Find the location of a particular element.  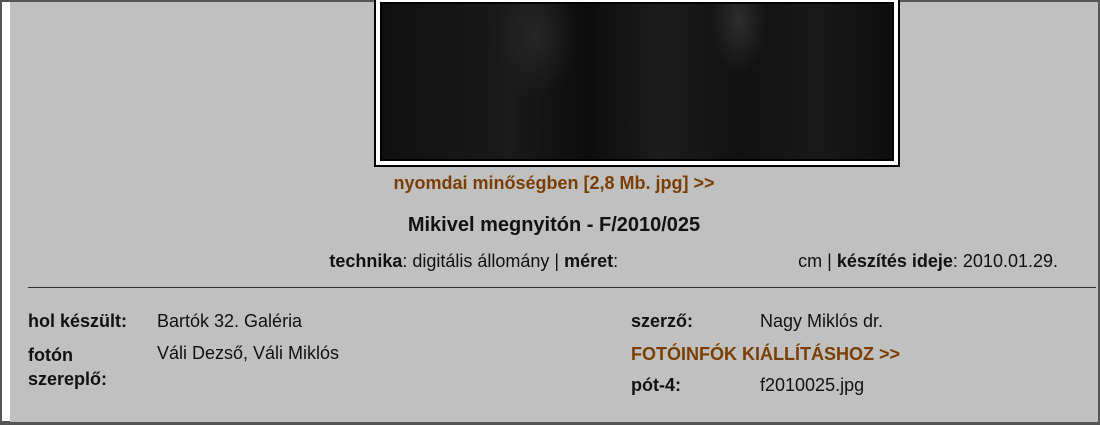

pot-4-label: pót-4: is located at coordinates (656, 385).